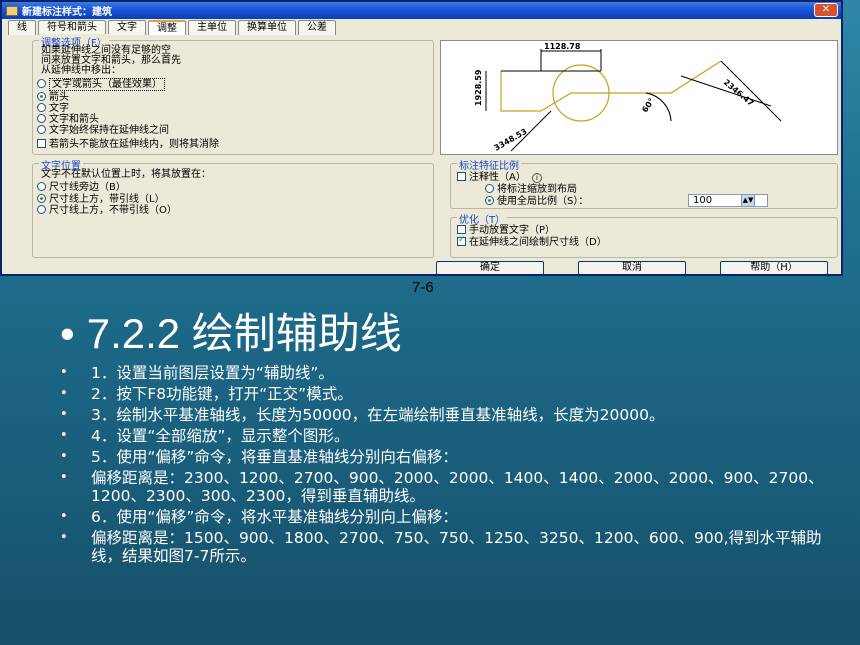 This screenshot has width=860, height=645. I want to click on tab-bar: 线 符号和箭头 文字 调整 主单位 换算单位 公差, so click(421, 27).